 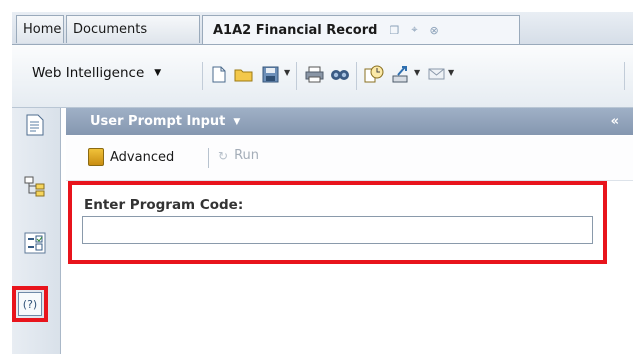 I want to click on advanced-label: Advanced, so click(x=142, y=157).